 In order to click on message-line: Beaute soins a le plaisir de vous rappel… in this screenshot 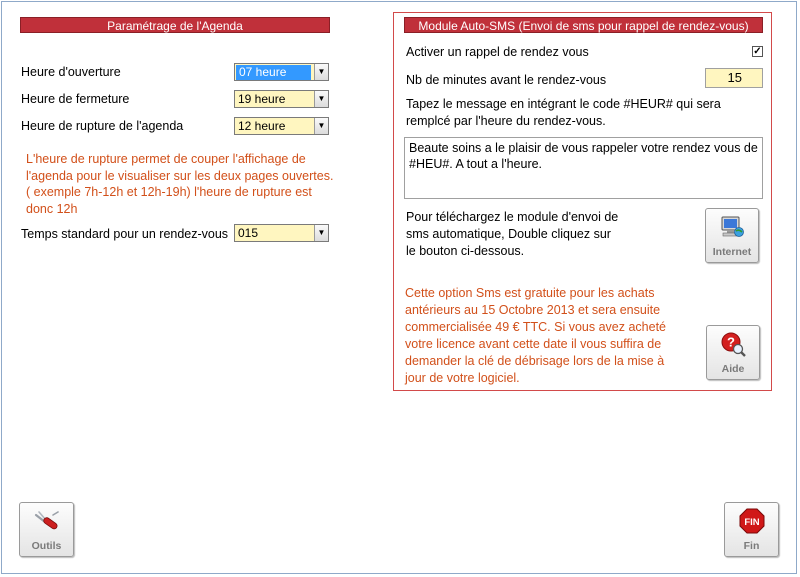, I will do `click(583, 148)`.